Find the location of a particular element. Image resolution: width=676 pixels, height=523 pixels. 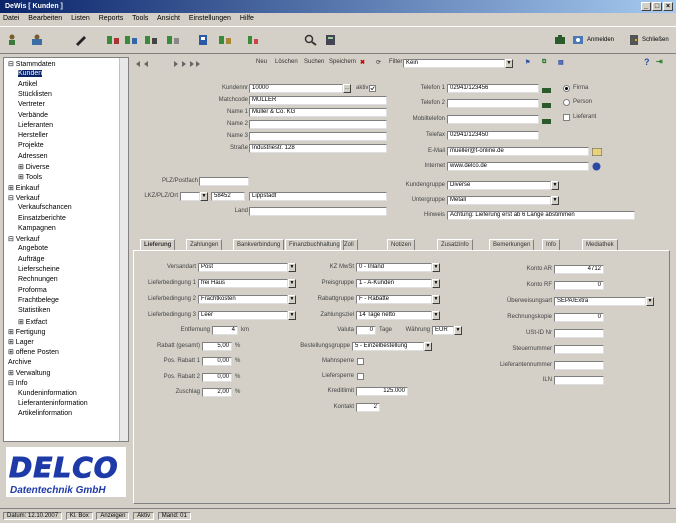

dial-phone1-icon is located at coordinates (546, 89).